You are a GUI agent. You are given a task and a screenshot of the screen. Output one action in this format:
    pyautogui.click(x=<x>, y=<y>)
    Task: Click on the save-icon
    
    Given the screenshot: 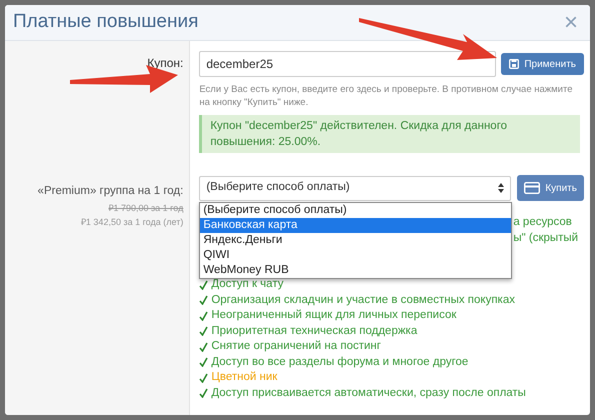 What is the action you would take?
    pyautogui.click(x=514, y=64)
    